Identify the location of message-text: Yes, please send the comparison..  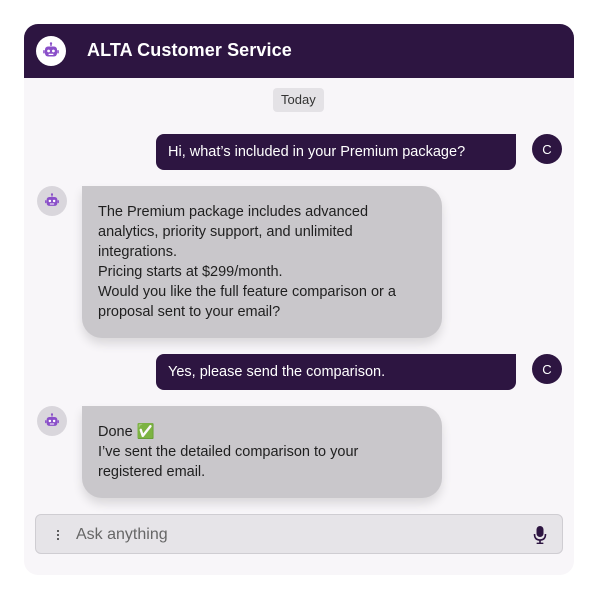
(277, 372).